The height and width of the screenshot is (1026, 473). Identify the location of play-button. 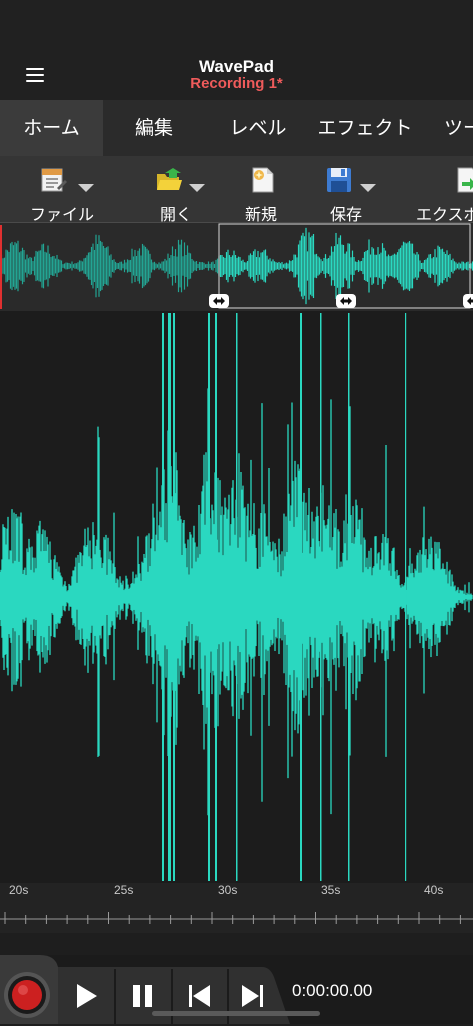
(87, 999).